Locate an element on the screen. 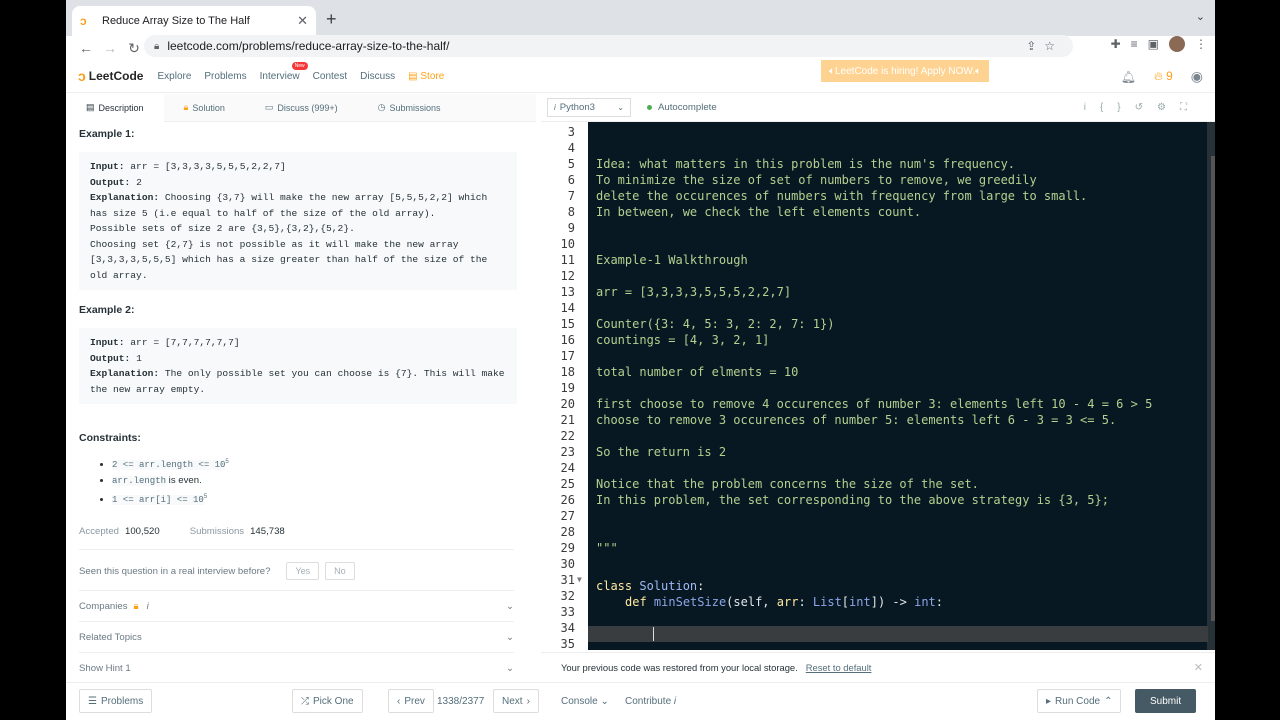 Image resolution: width=1280 pixels, height=720 pixels. line-number: 24 is located at coordinates (567, 468).